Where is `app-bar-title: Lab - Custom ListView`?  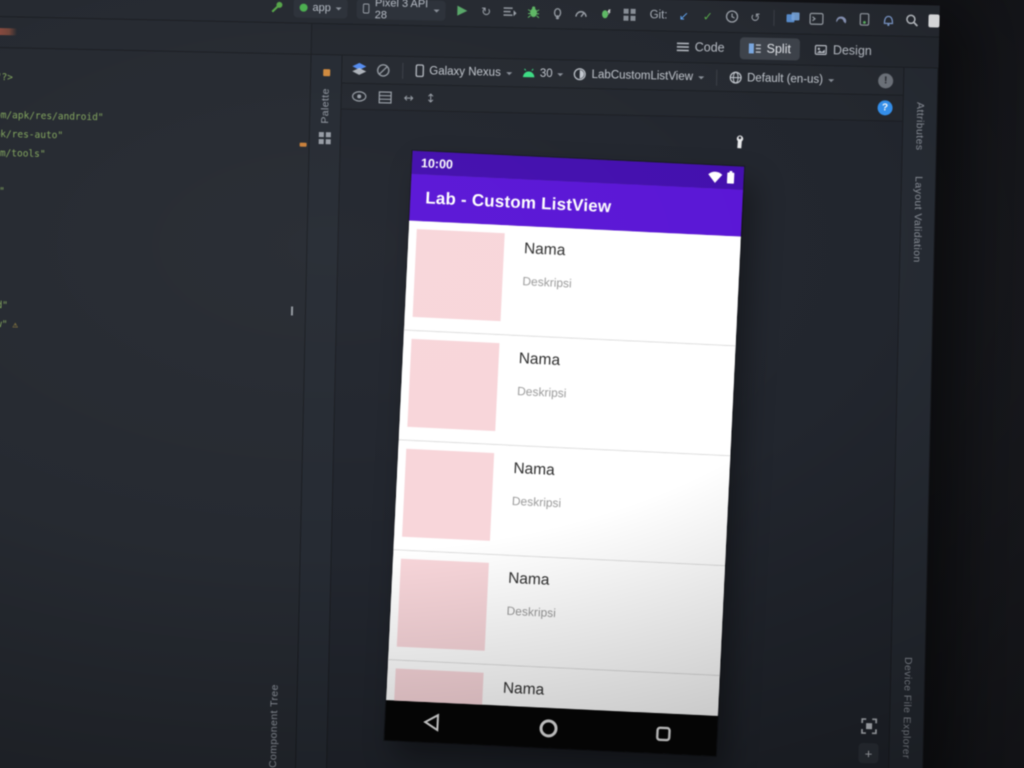
app-bar-title: Lab - Custom ListView is located at coordinates (518, 201).